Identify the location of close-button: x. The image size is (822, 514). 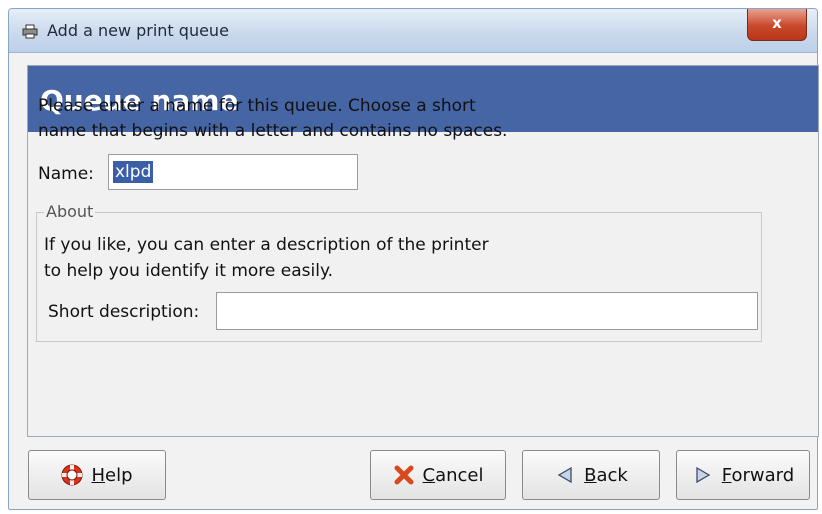
(777, 25).